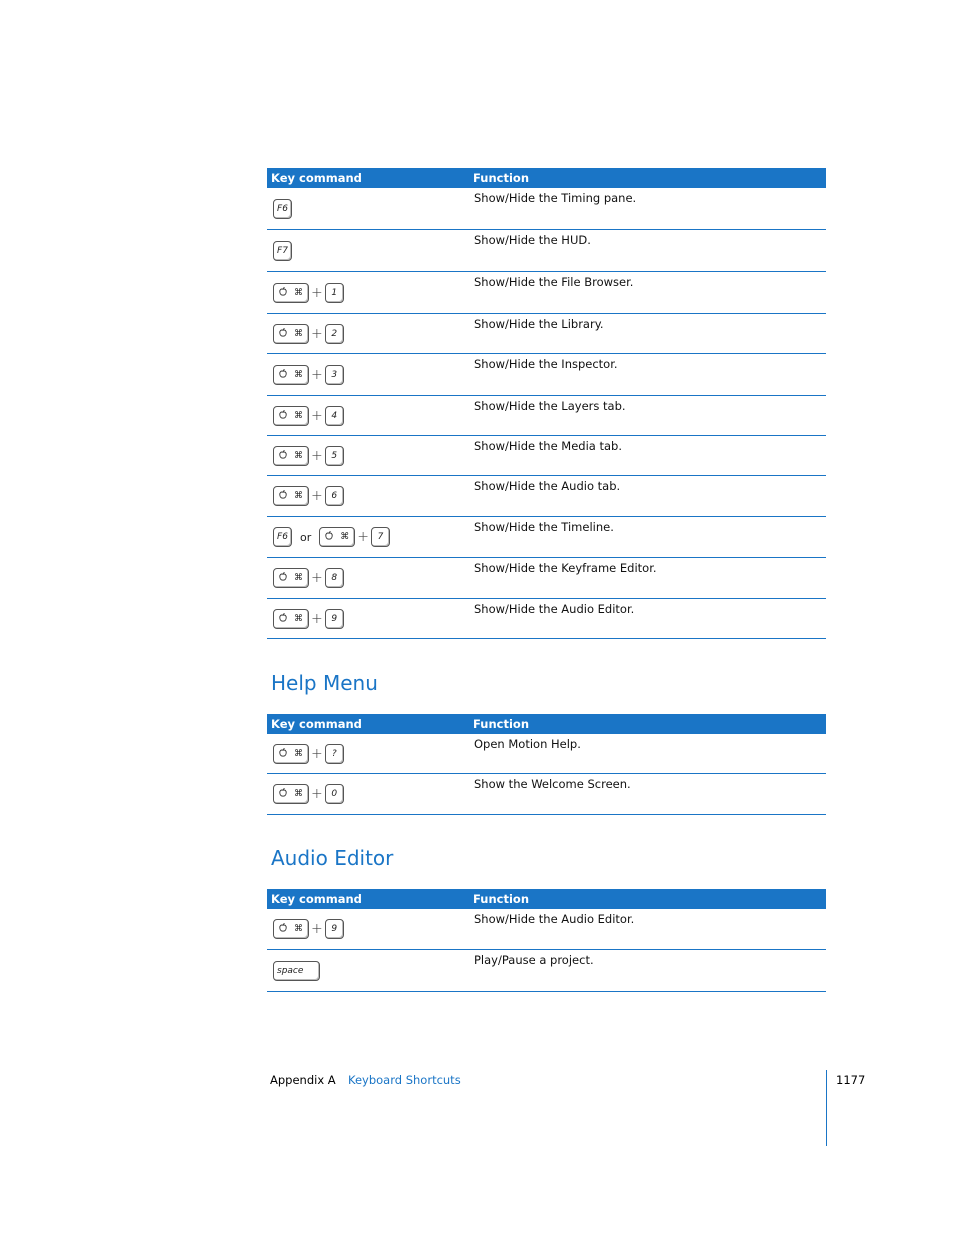 The image size is (954, 1235). What do you see at coordinates (303, 1080) in the screenshot?
I see `footer-appendix-label: Appendix A` at bounding box center [303, 1080].